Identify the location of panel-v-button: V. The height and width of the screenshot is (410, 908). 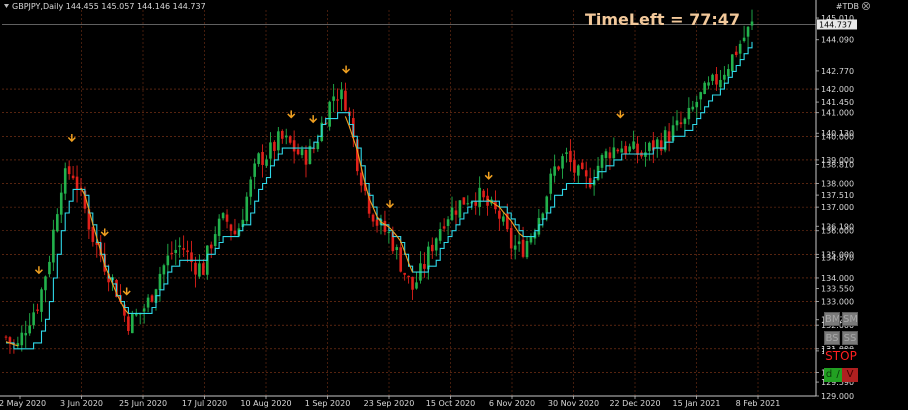
(850, 375).